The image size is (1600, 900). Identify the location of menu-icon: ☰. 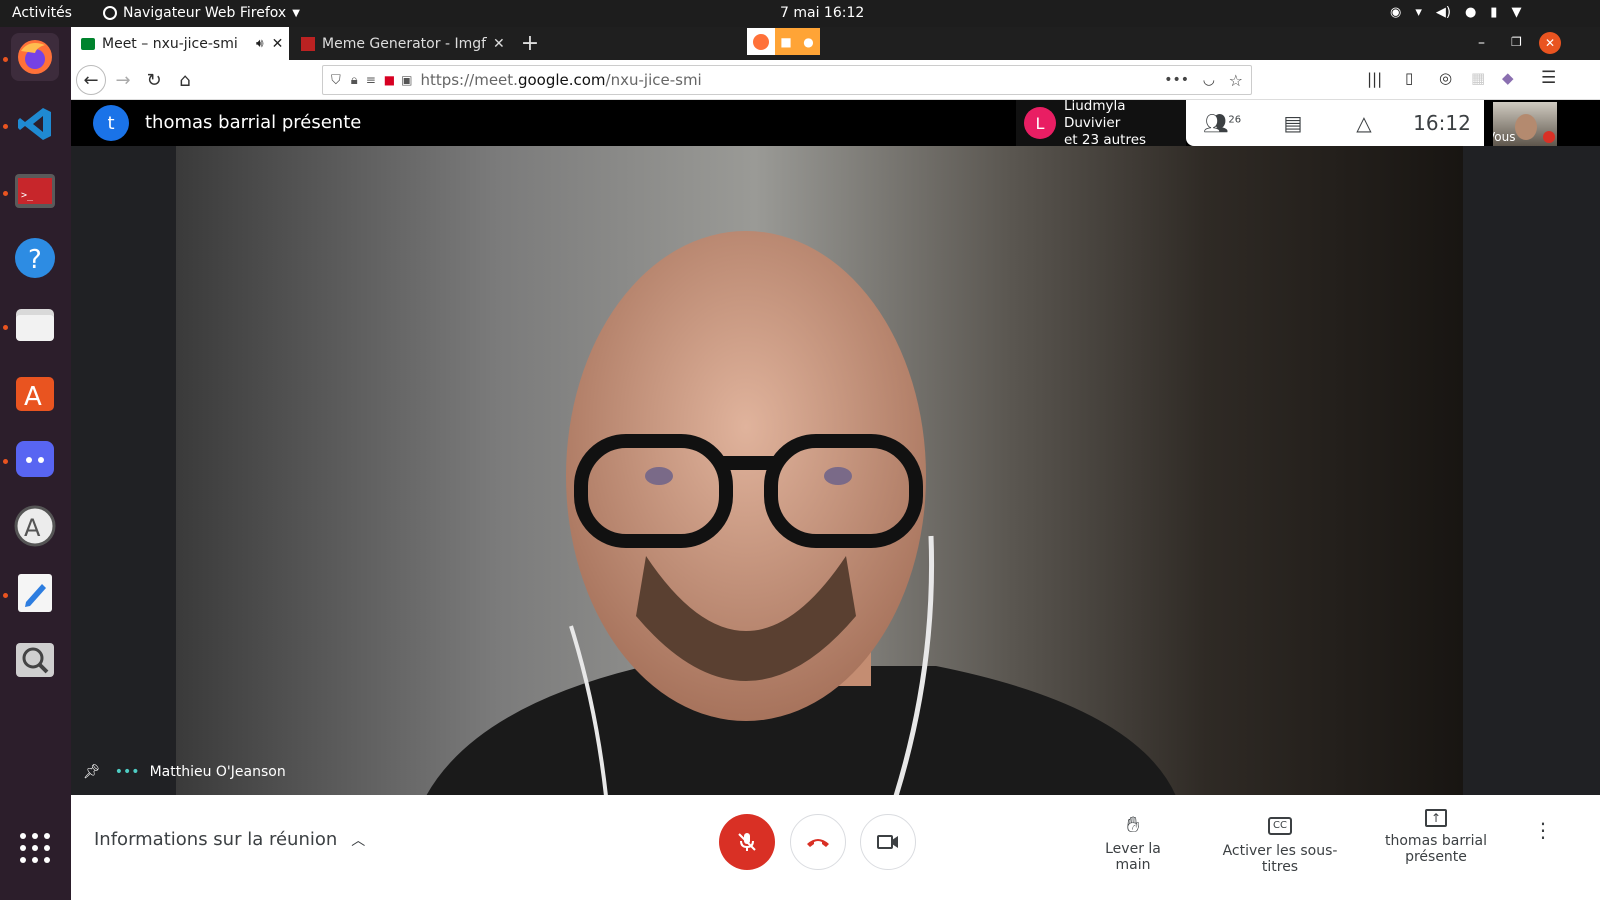
(1548, 78).